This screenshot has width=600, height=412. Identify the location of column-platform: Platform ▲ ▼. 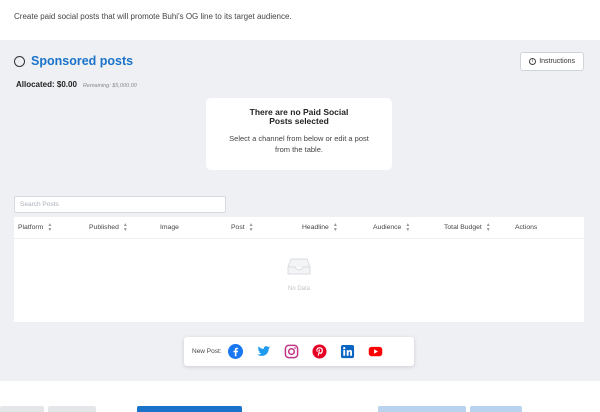
(49, 227).